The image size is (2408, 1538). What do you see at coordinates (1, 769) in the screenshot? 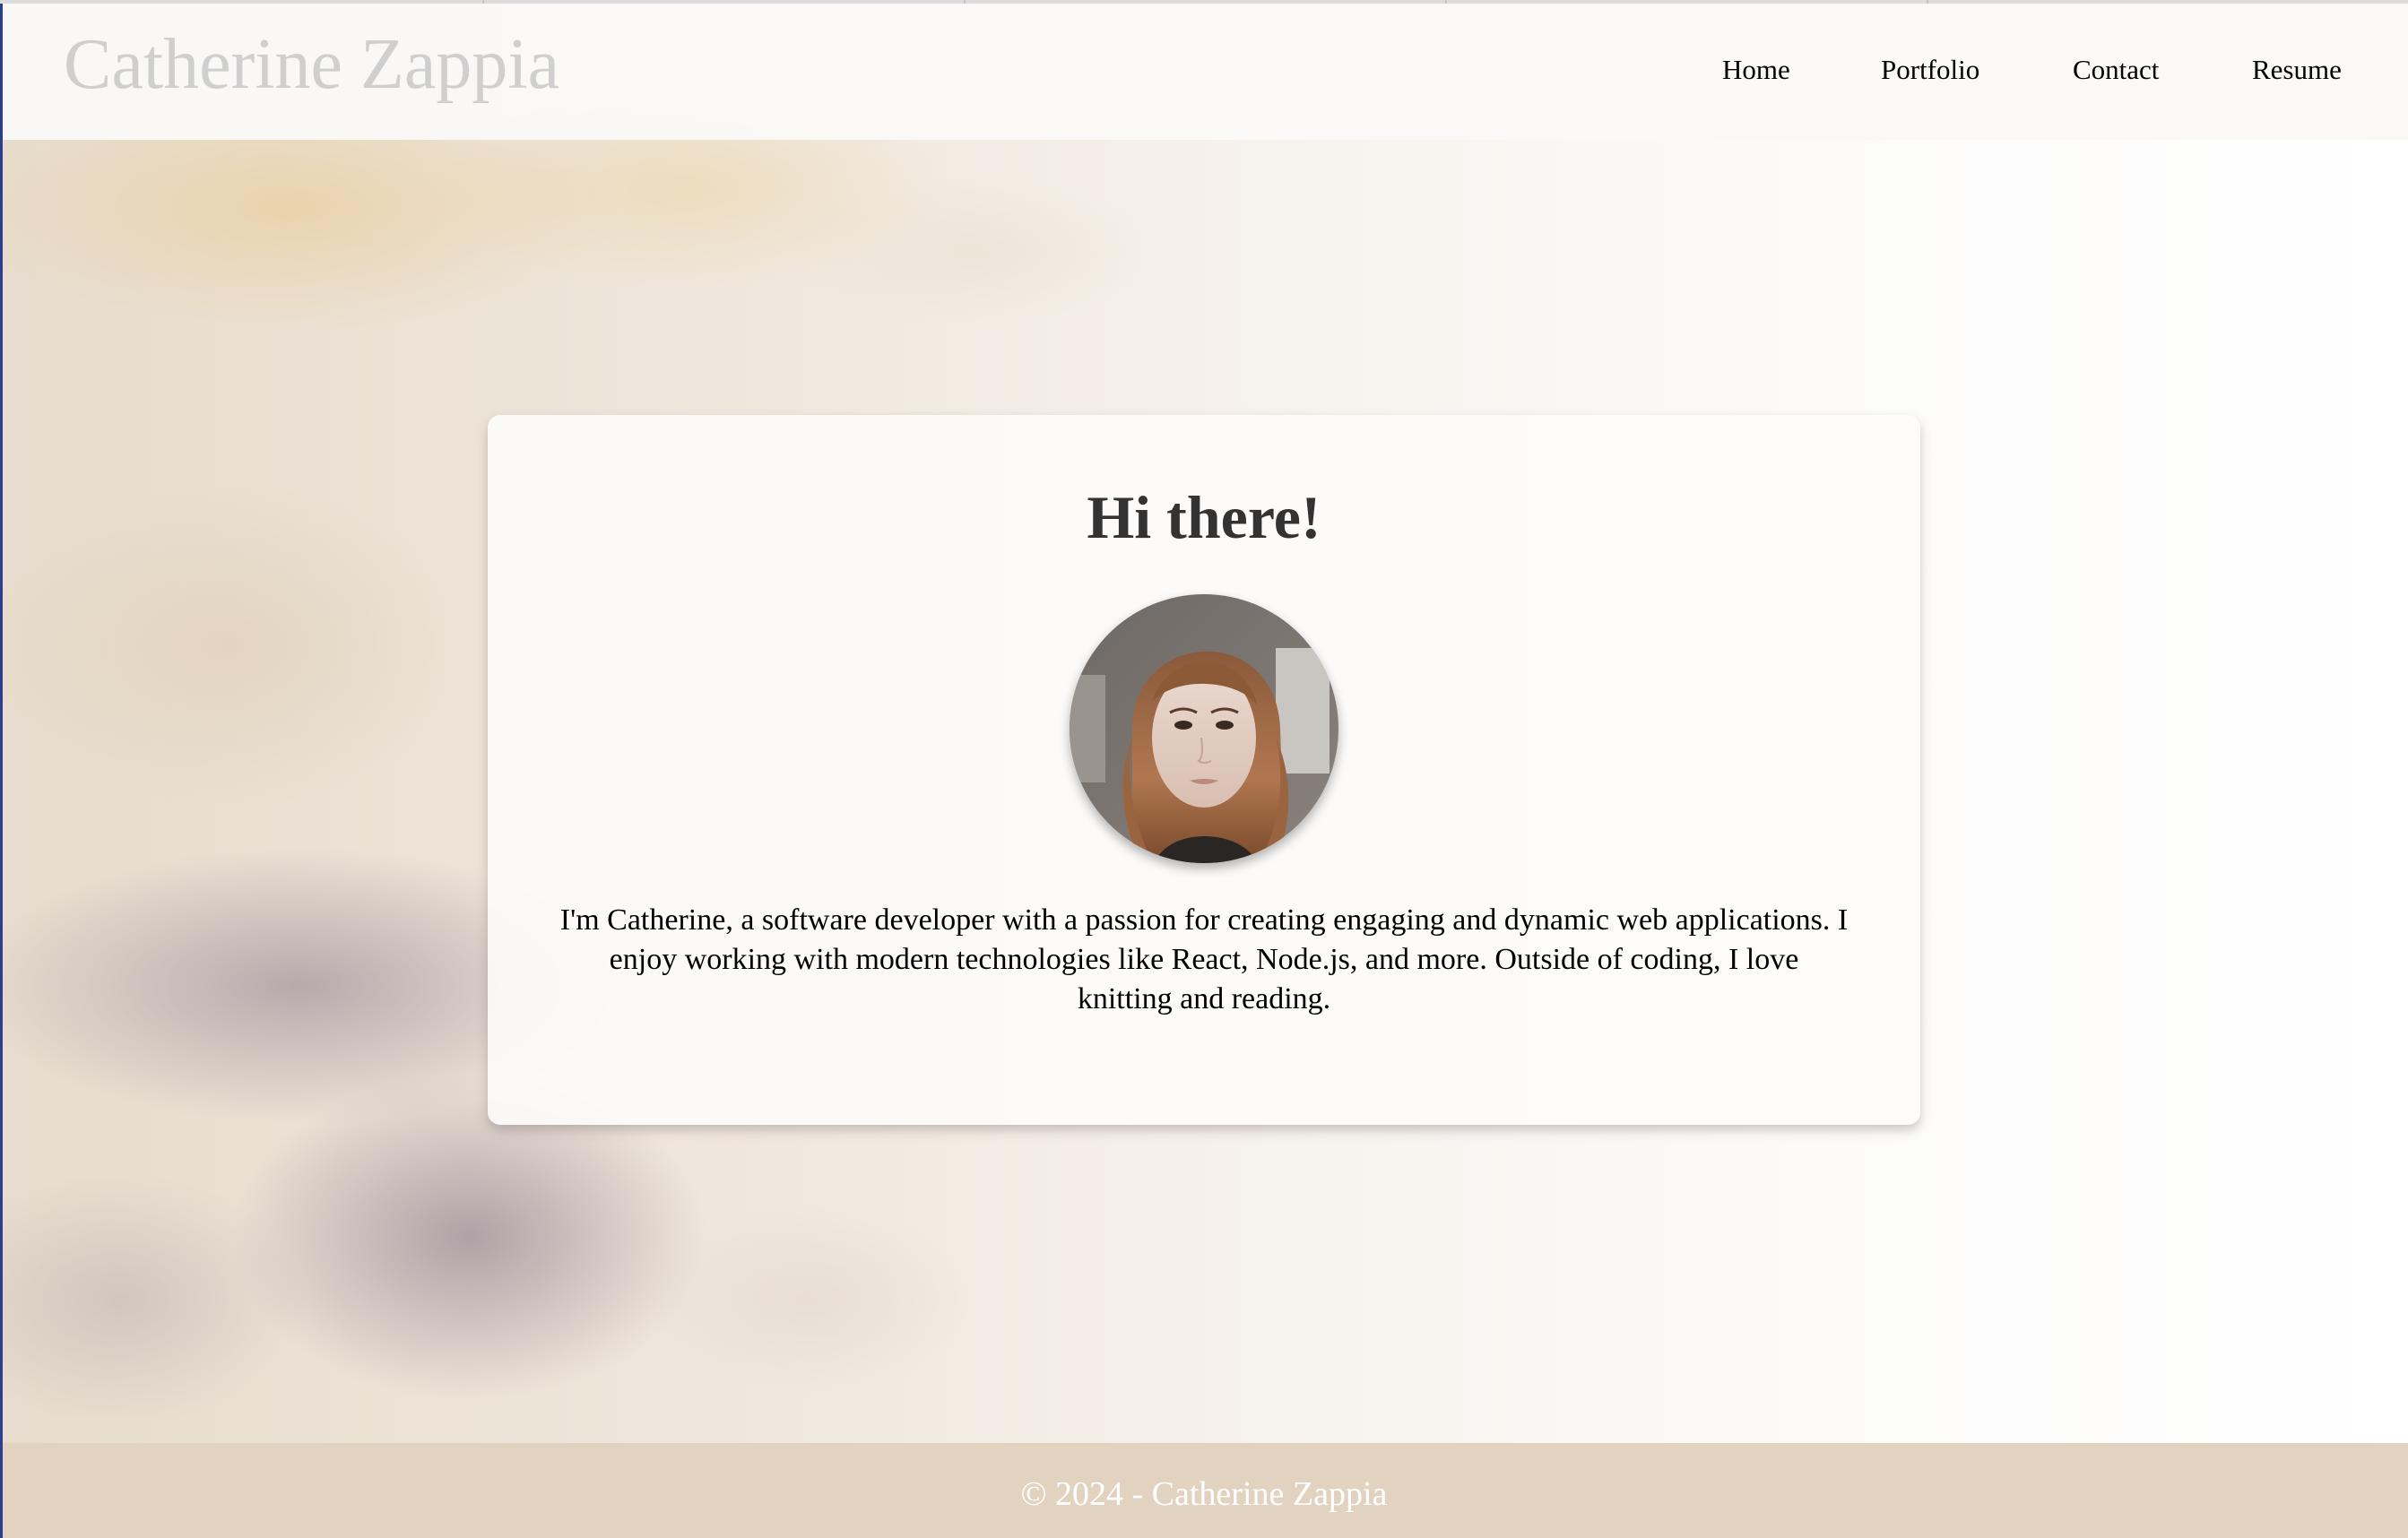
I see `window-edge` at bounding box center [1, 769].